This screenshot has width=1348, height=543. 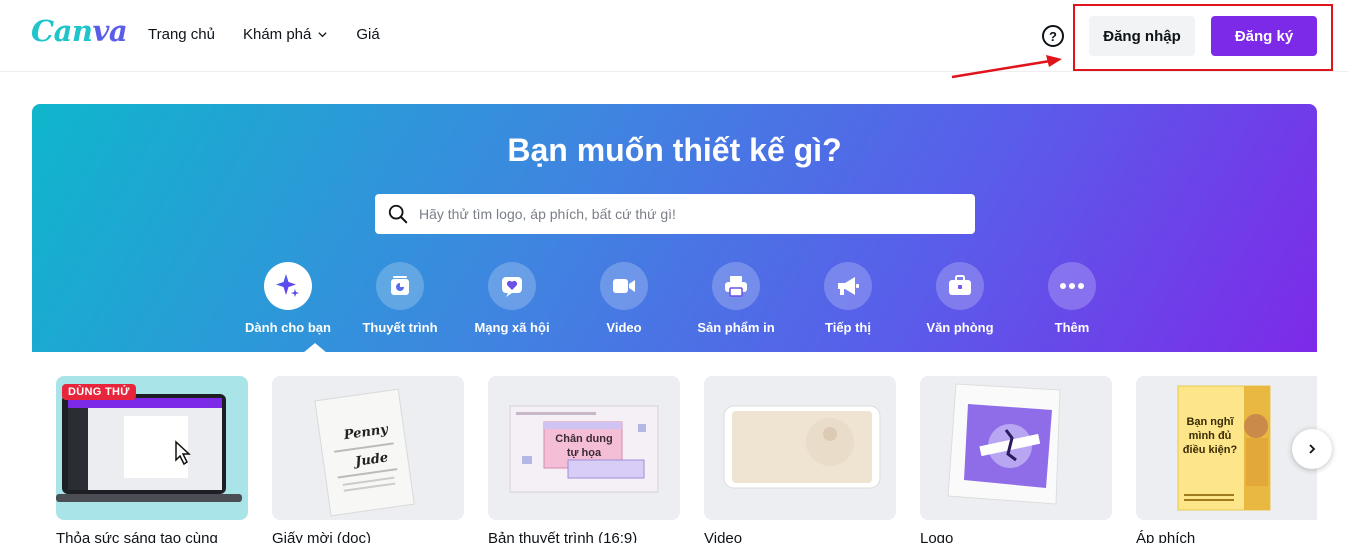 I want to click on template-card-presentation: Chân dung tự họa Bản thuyết trình (16:9), so click(x=584, y=459).